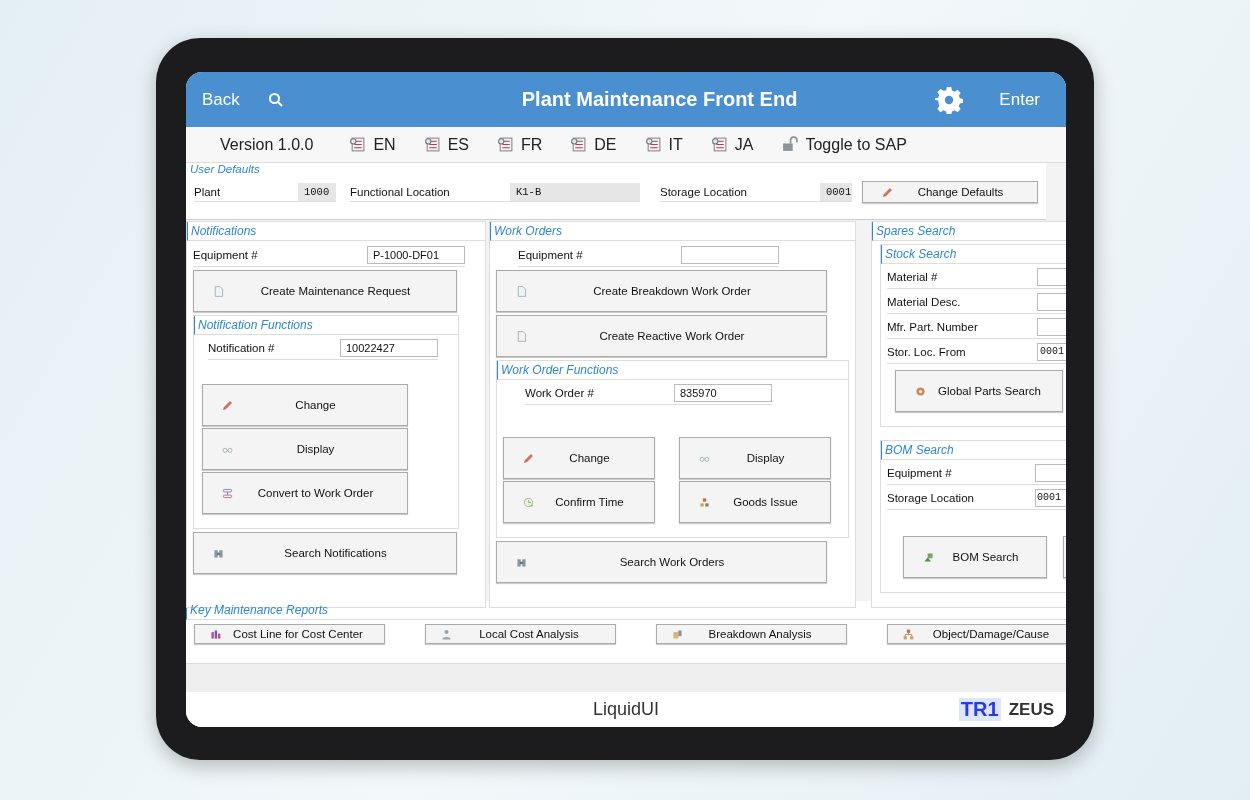 The height and width of the screenshot is (800, 1250). What do you see at coordinates (225, 169) in the screenshot?
I see `section-title: User Defaults` at bounding box center [225, 169].